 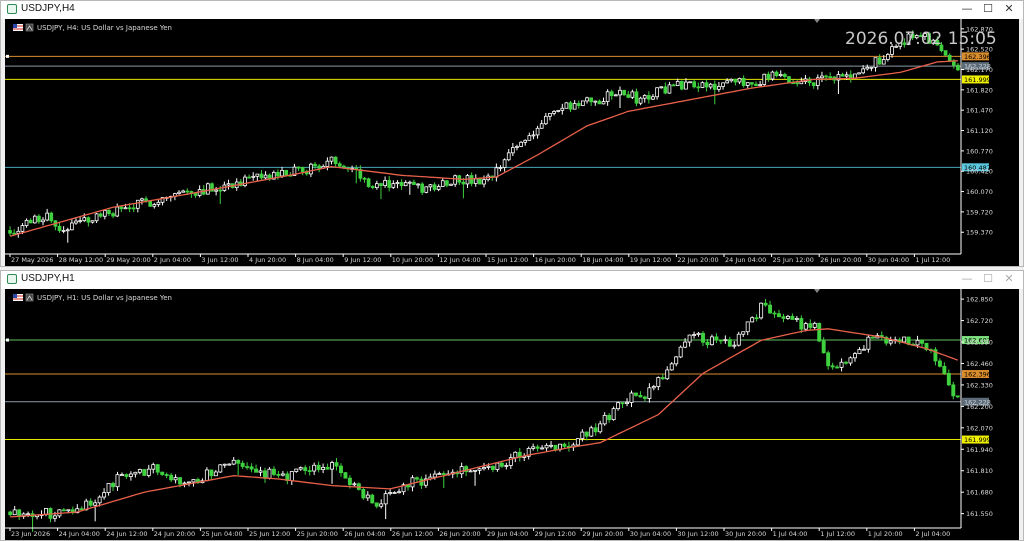 I want to click on x-tick-label: 26 Jun 04:00, so click(x=364, y=534).